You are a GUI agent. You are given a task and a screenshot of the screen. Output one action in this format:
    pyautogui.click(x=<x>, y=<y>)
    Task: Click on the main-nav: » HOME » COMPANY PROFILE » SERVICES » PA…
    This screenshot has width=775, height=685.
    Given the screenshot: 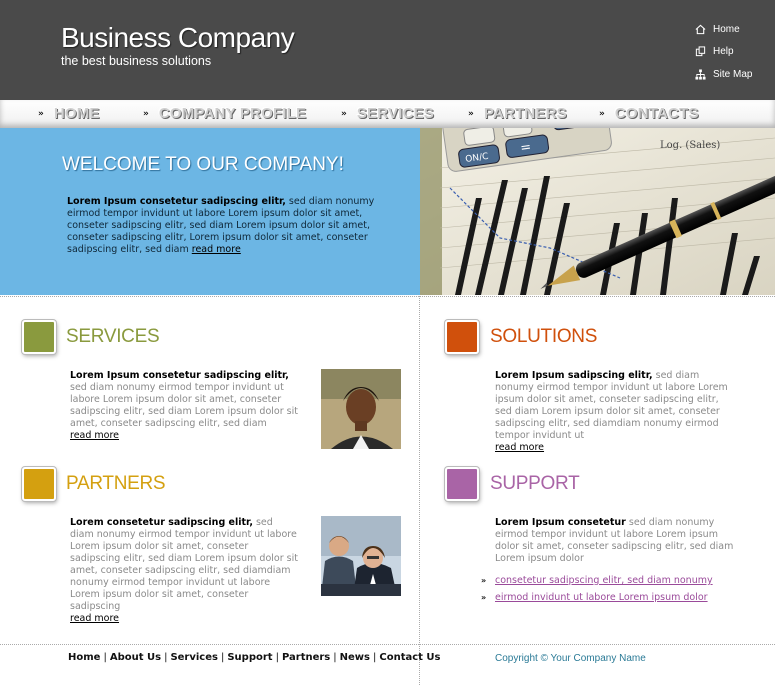 What is the action you would take?
    pyautogui.click(x=387, y=114)
    